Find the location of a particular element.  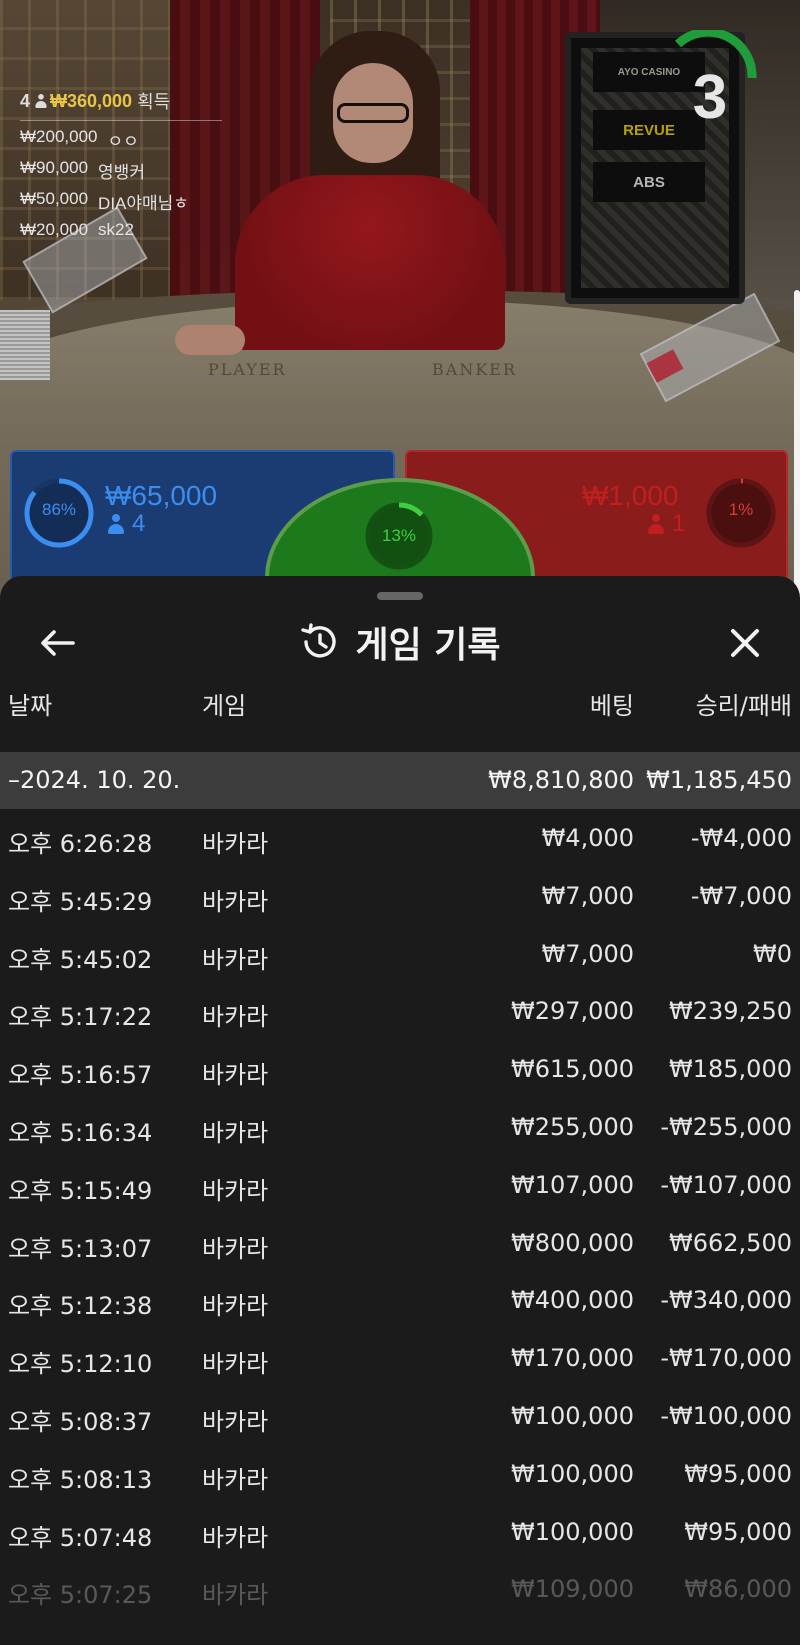

winner-row: ₩20,000 sk22 is located at coordinates (120, 230).